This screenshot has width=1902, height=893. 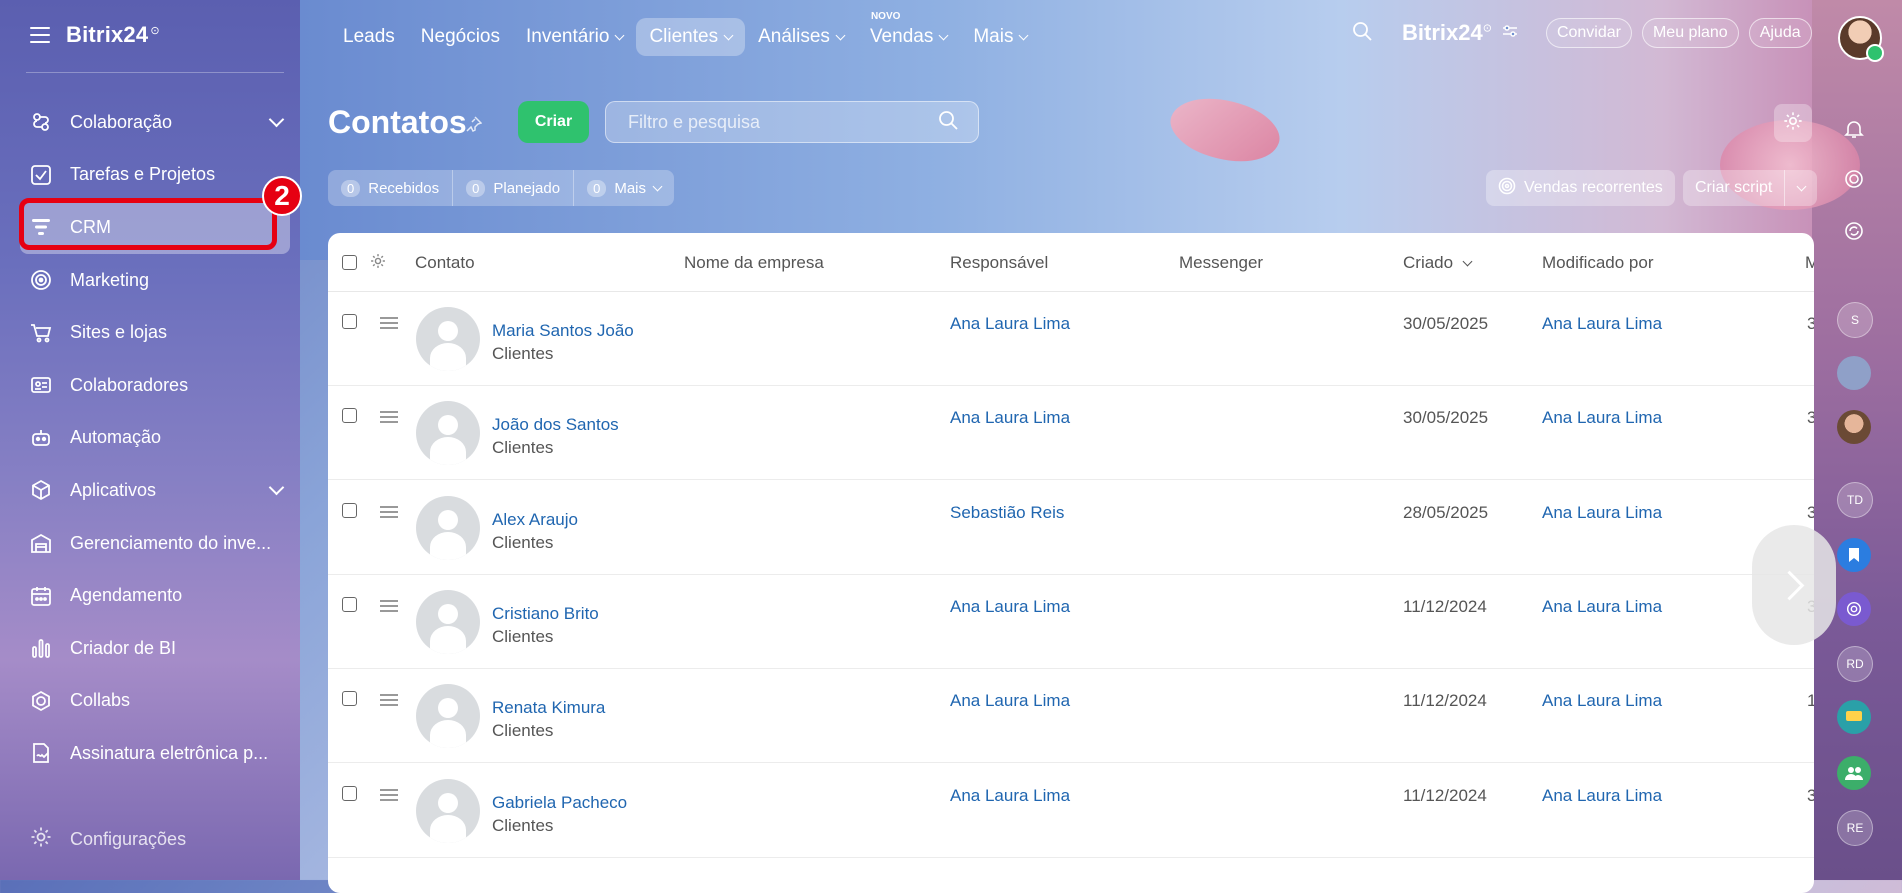 What do you see at coordinates (1854, 555) in the screenshot?
I see `bookmark-icon` at bounding box center [1854, 555].